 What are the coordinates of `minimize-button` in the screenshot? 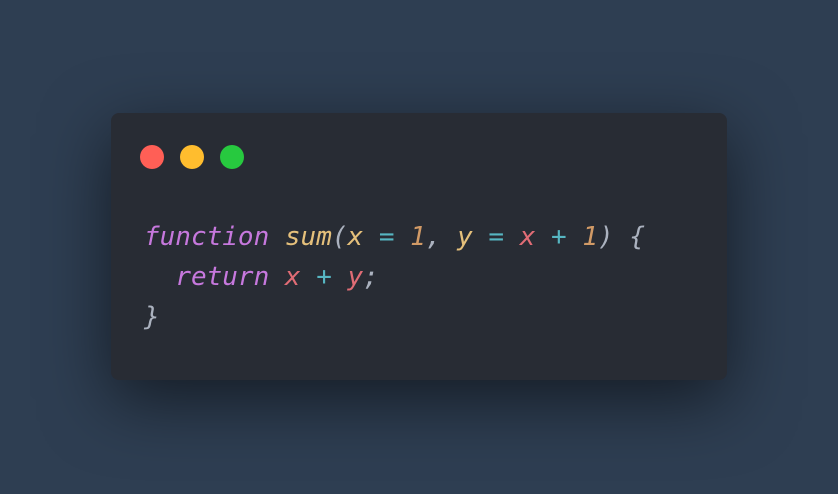 It's located at (192, 157).